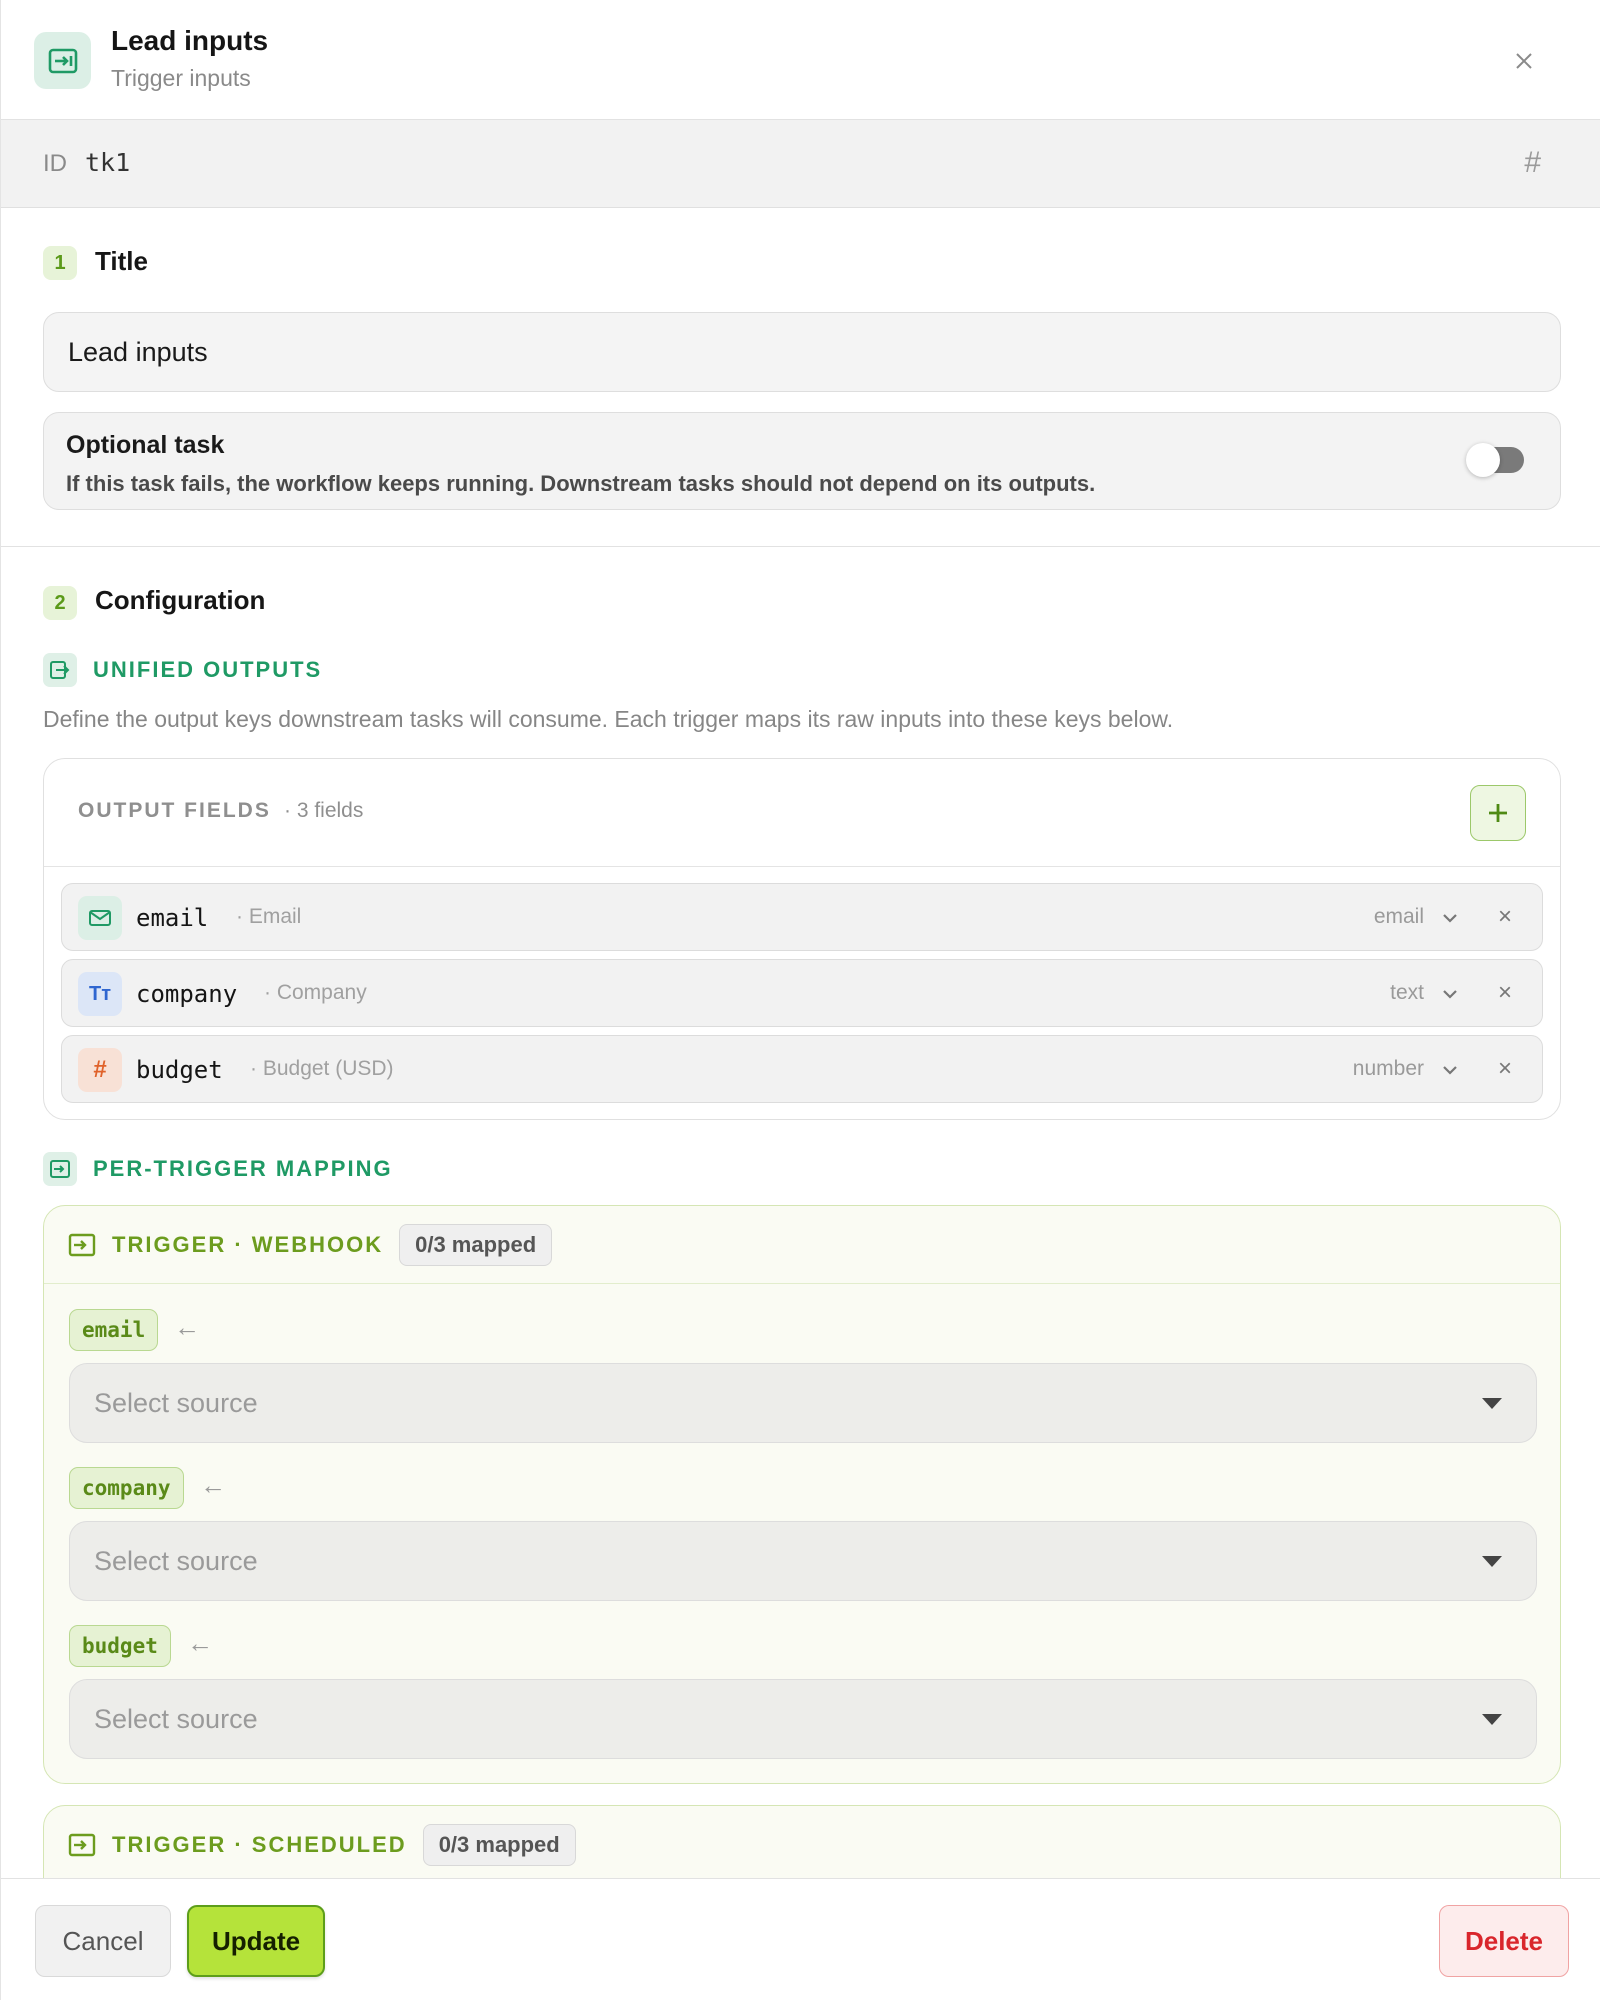 The width and height of the screenshot is (1600, 2000). What do you see at coordinates (107, 162) in the screenshot?
I see `id-value: tk1` at bounding box center [107, 162].